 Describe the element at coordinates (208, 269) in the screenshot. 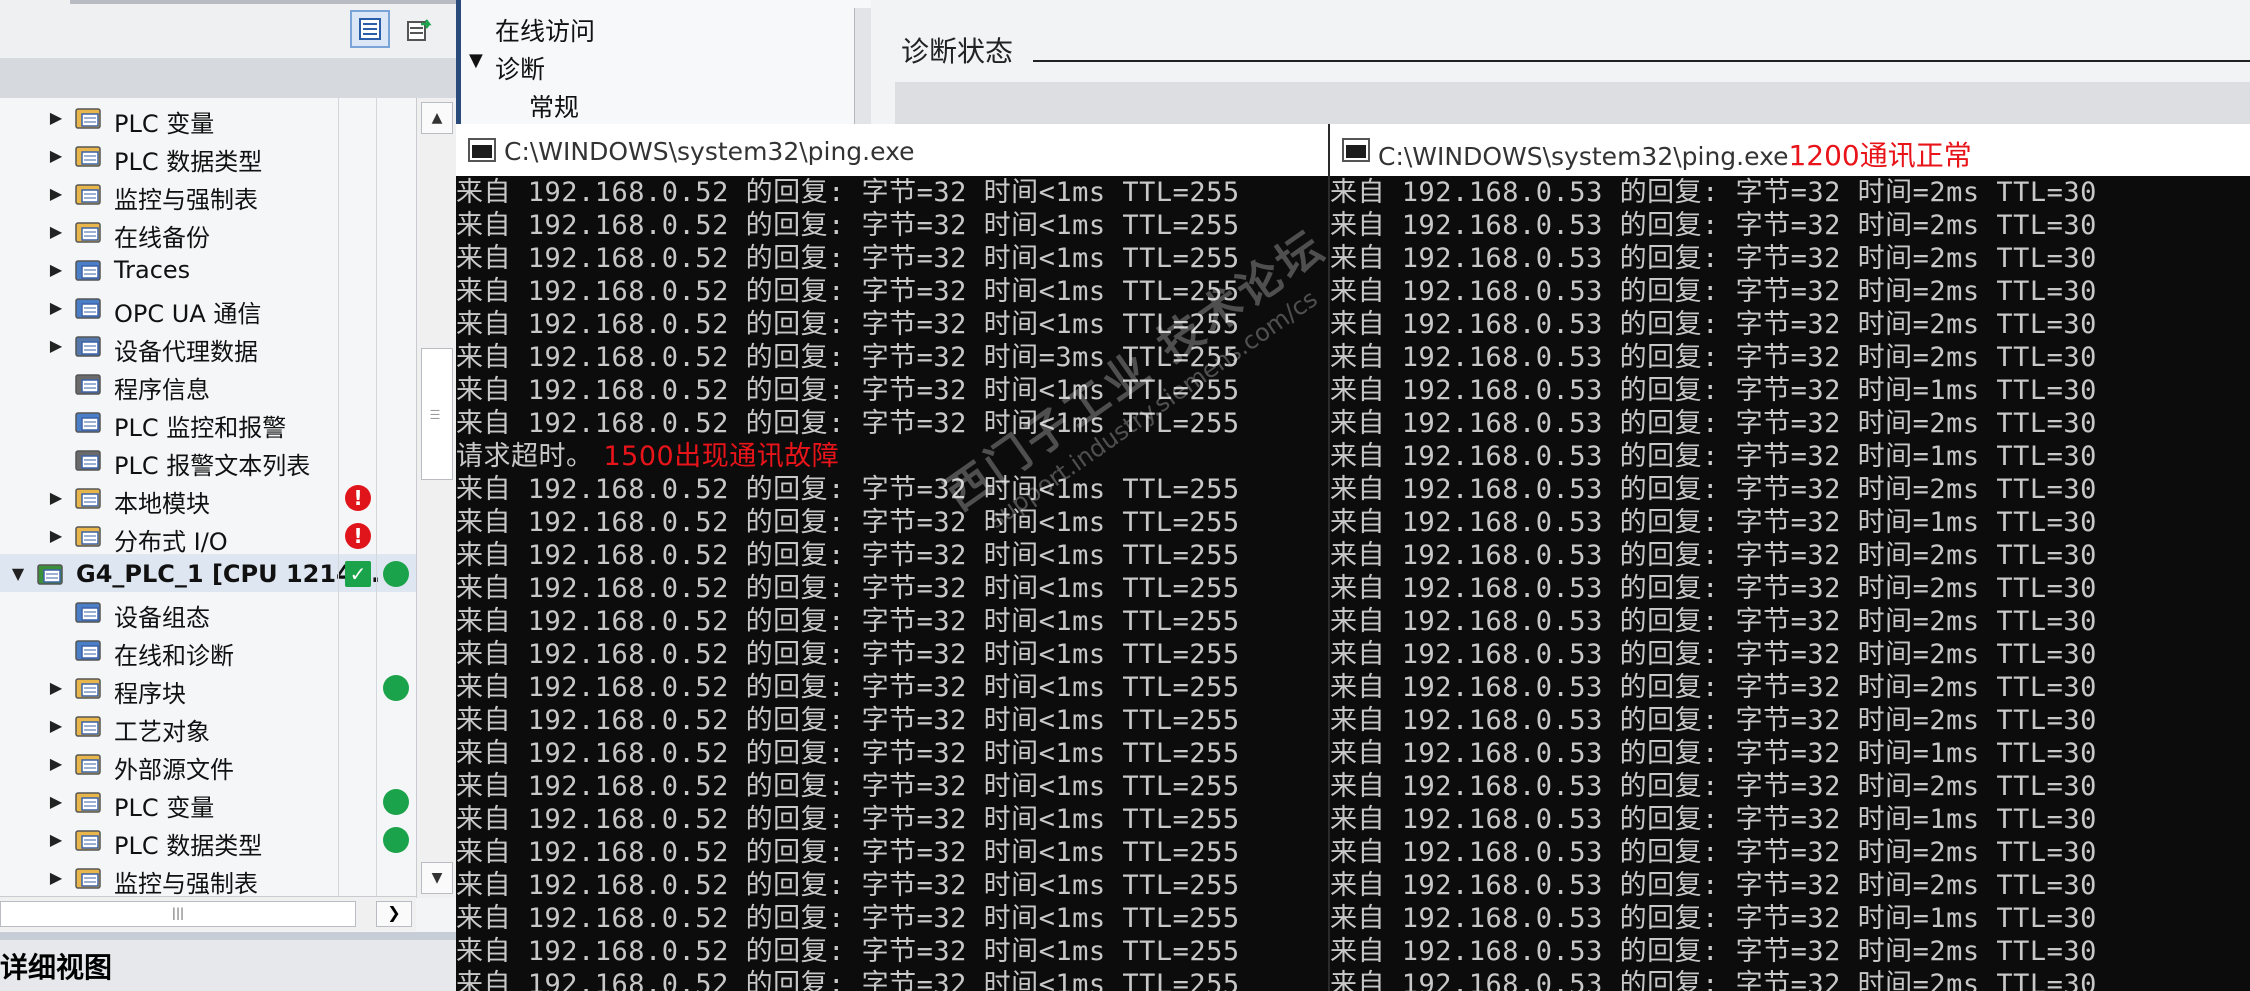

I see `tree-item: ▶ Traces` at that location.